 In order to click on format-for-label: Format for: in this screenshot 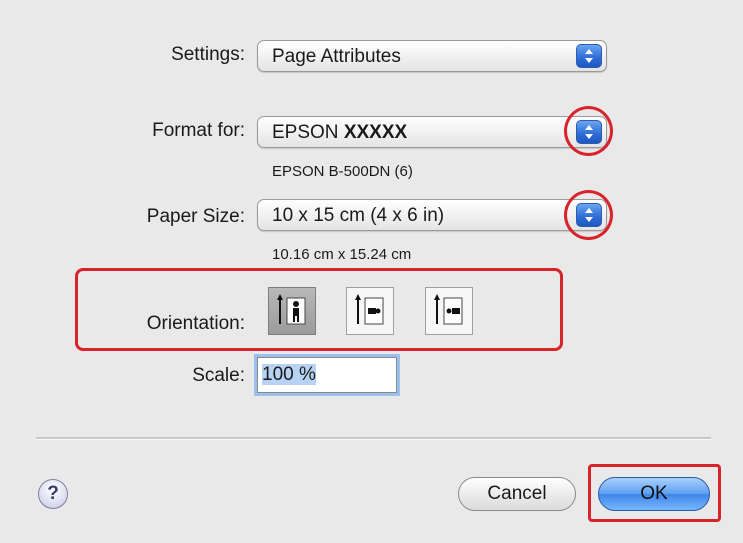, I will do `click(198, 130)`.